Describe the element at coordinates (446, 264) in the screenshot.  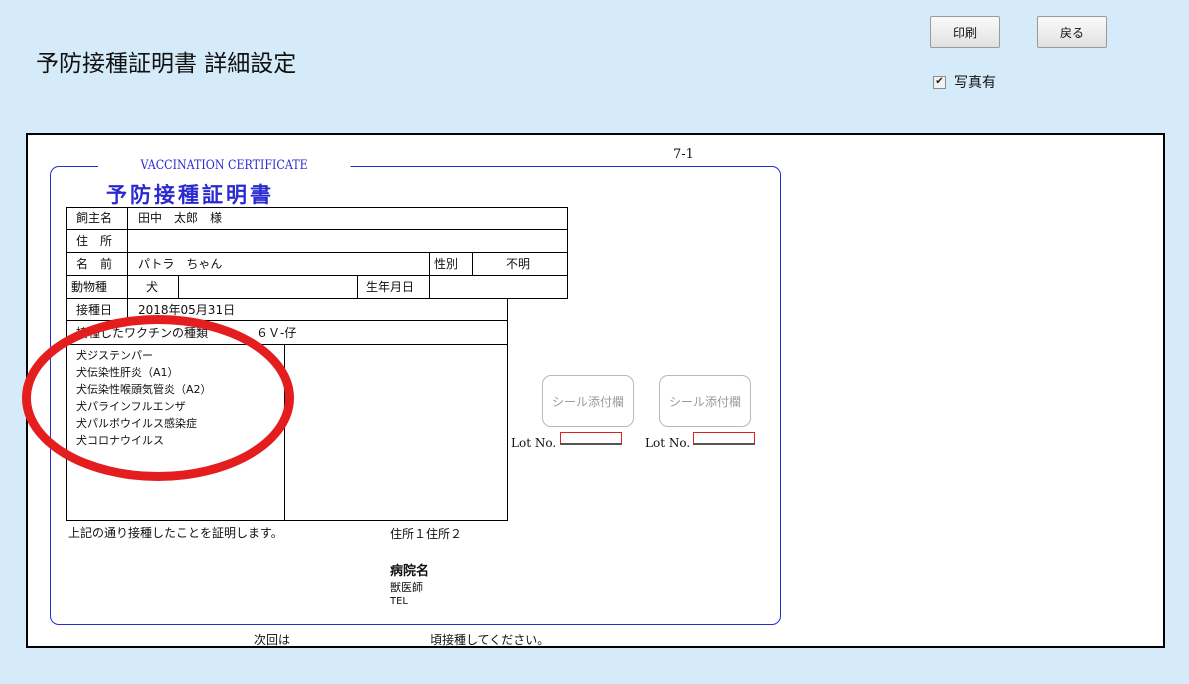
I see `sex-label: 性別` at that location.